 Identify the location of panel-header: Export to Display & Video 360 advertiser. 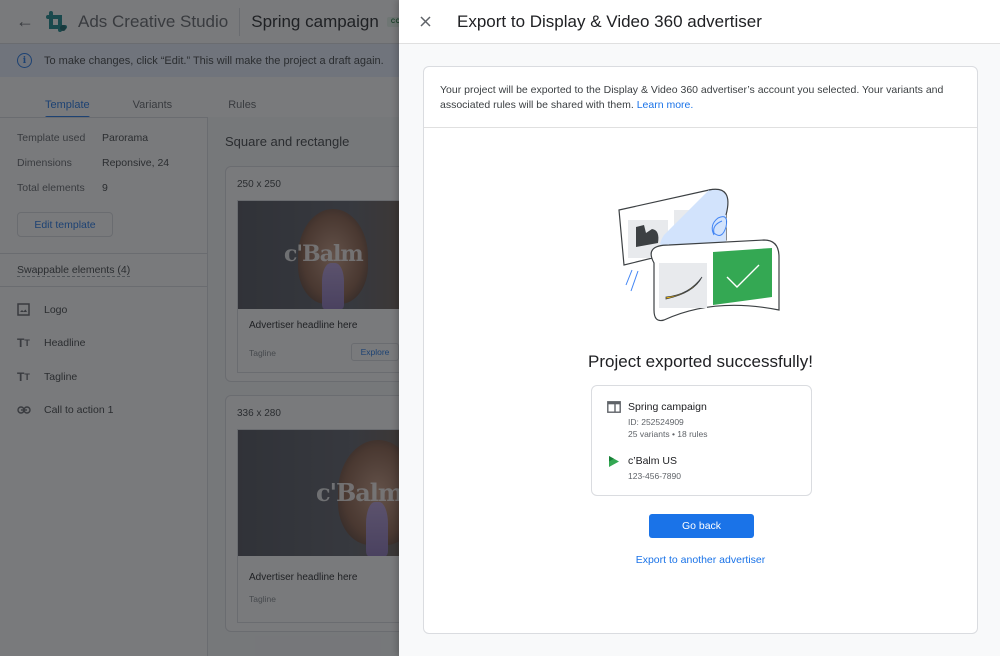
(699, 22).